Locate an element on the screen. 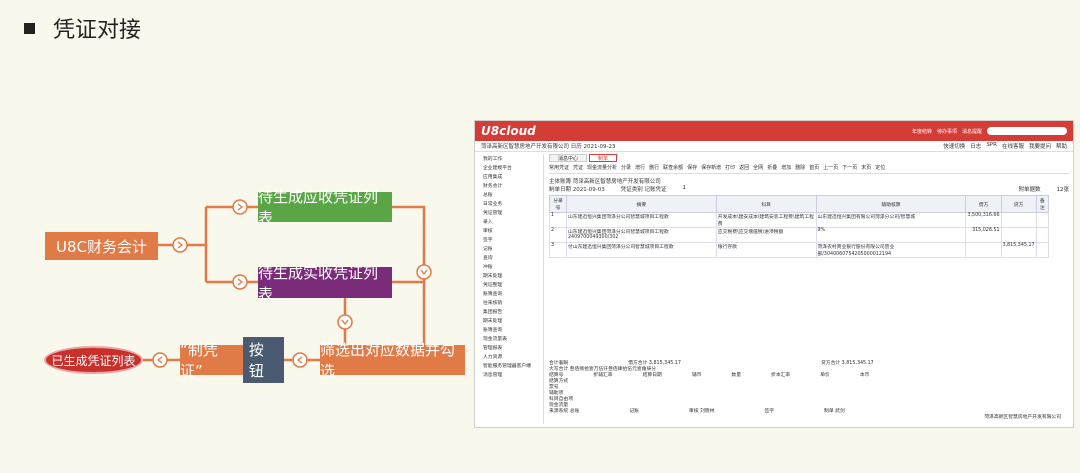 The width and height of the screenshot is (1080, 473). u8-toolbar-button: 联查余额 is located at coordinates (673, 167).